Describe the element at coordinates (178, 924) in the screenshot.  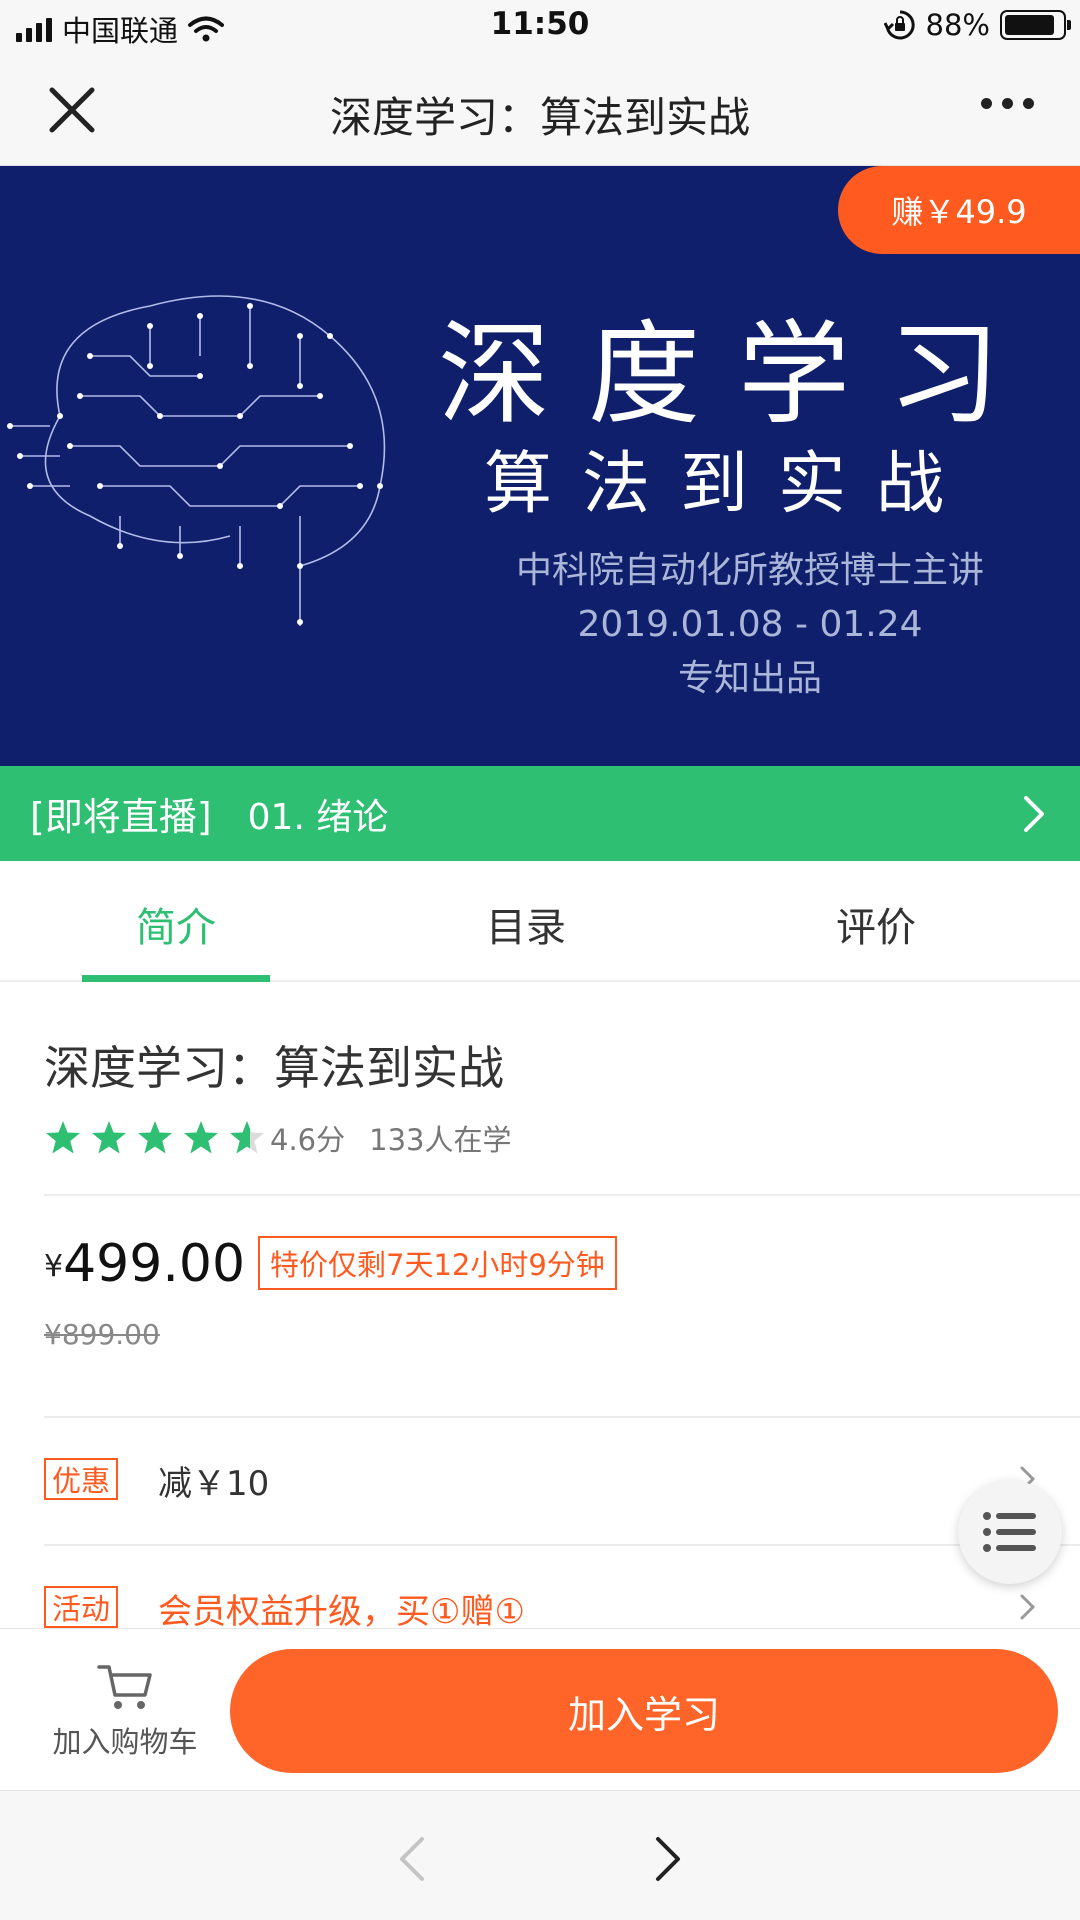
I see `tab-intro: 简介` at that location.